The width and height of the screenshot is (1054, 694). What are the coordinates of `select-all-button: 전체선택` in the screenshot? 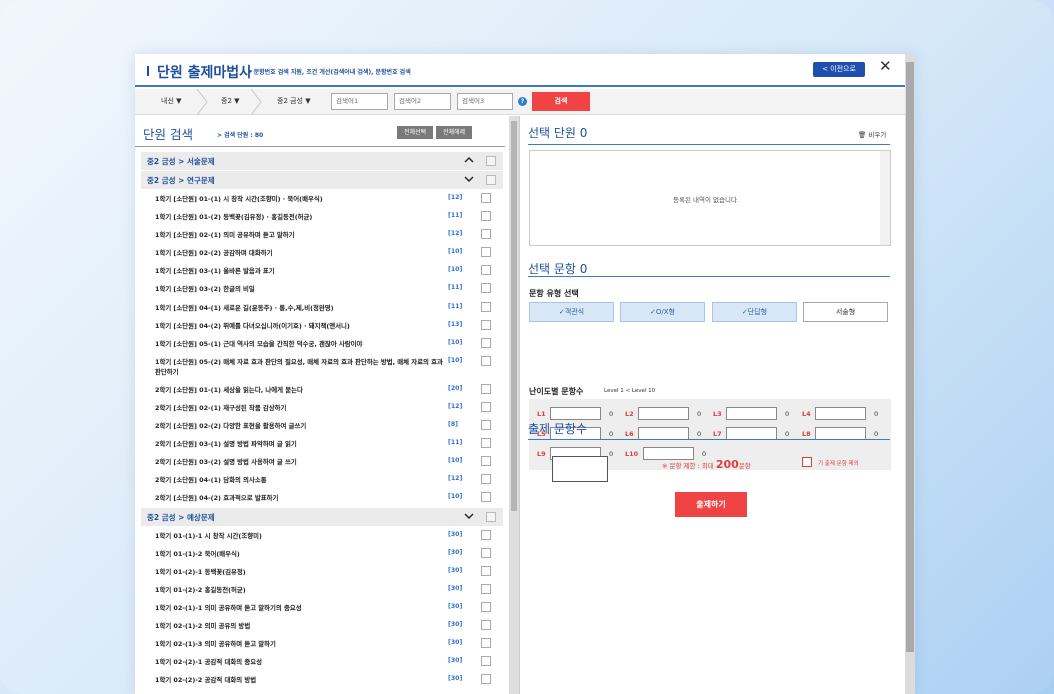 It's located at (415, 132).